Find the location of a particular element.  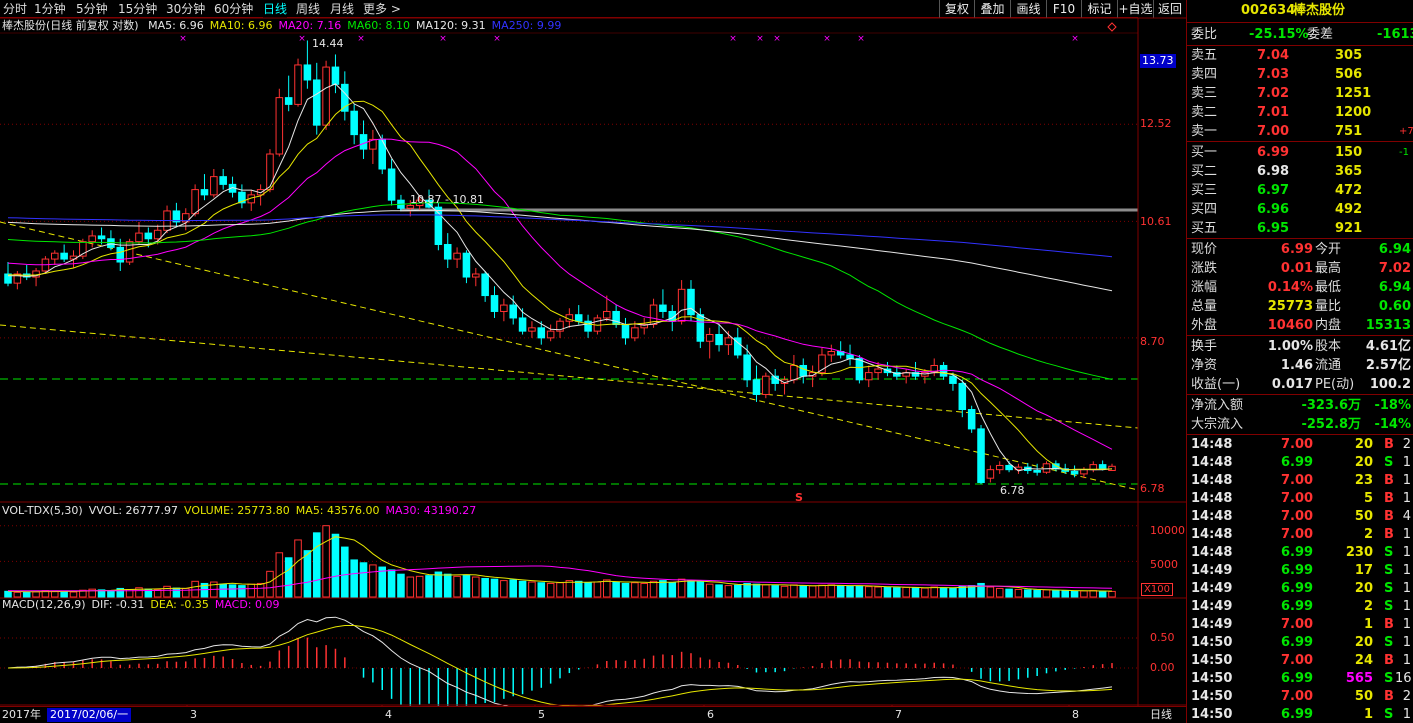

ma-label: MA120: 9.31 is located at coordinates (450, 25).